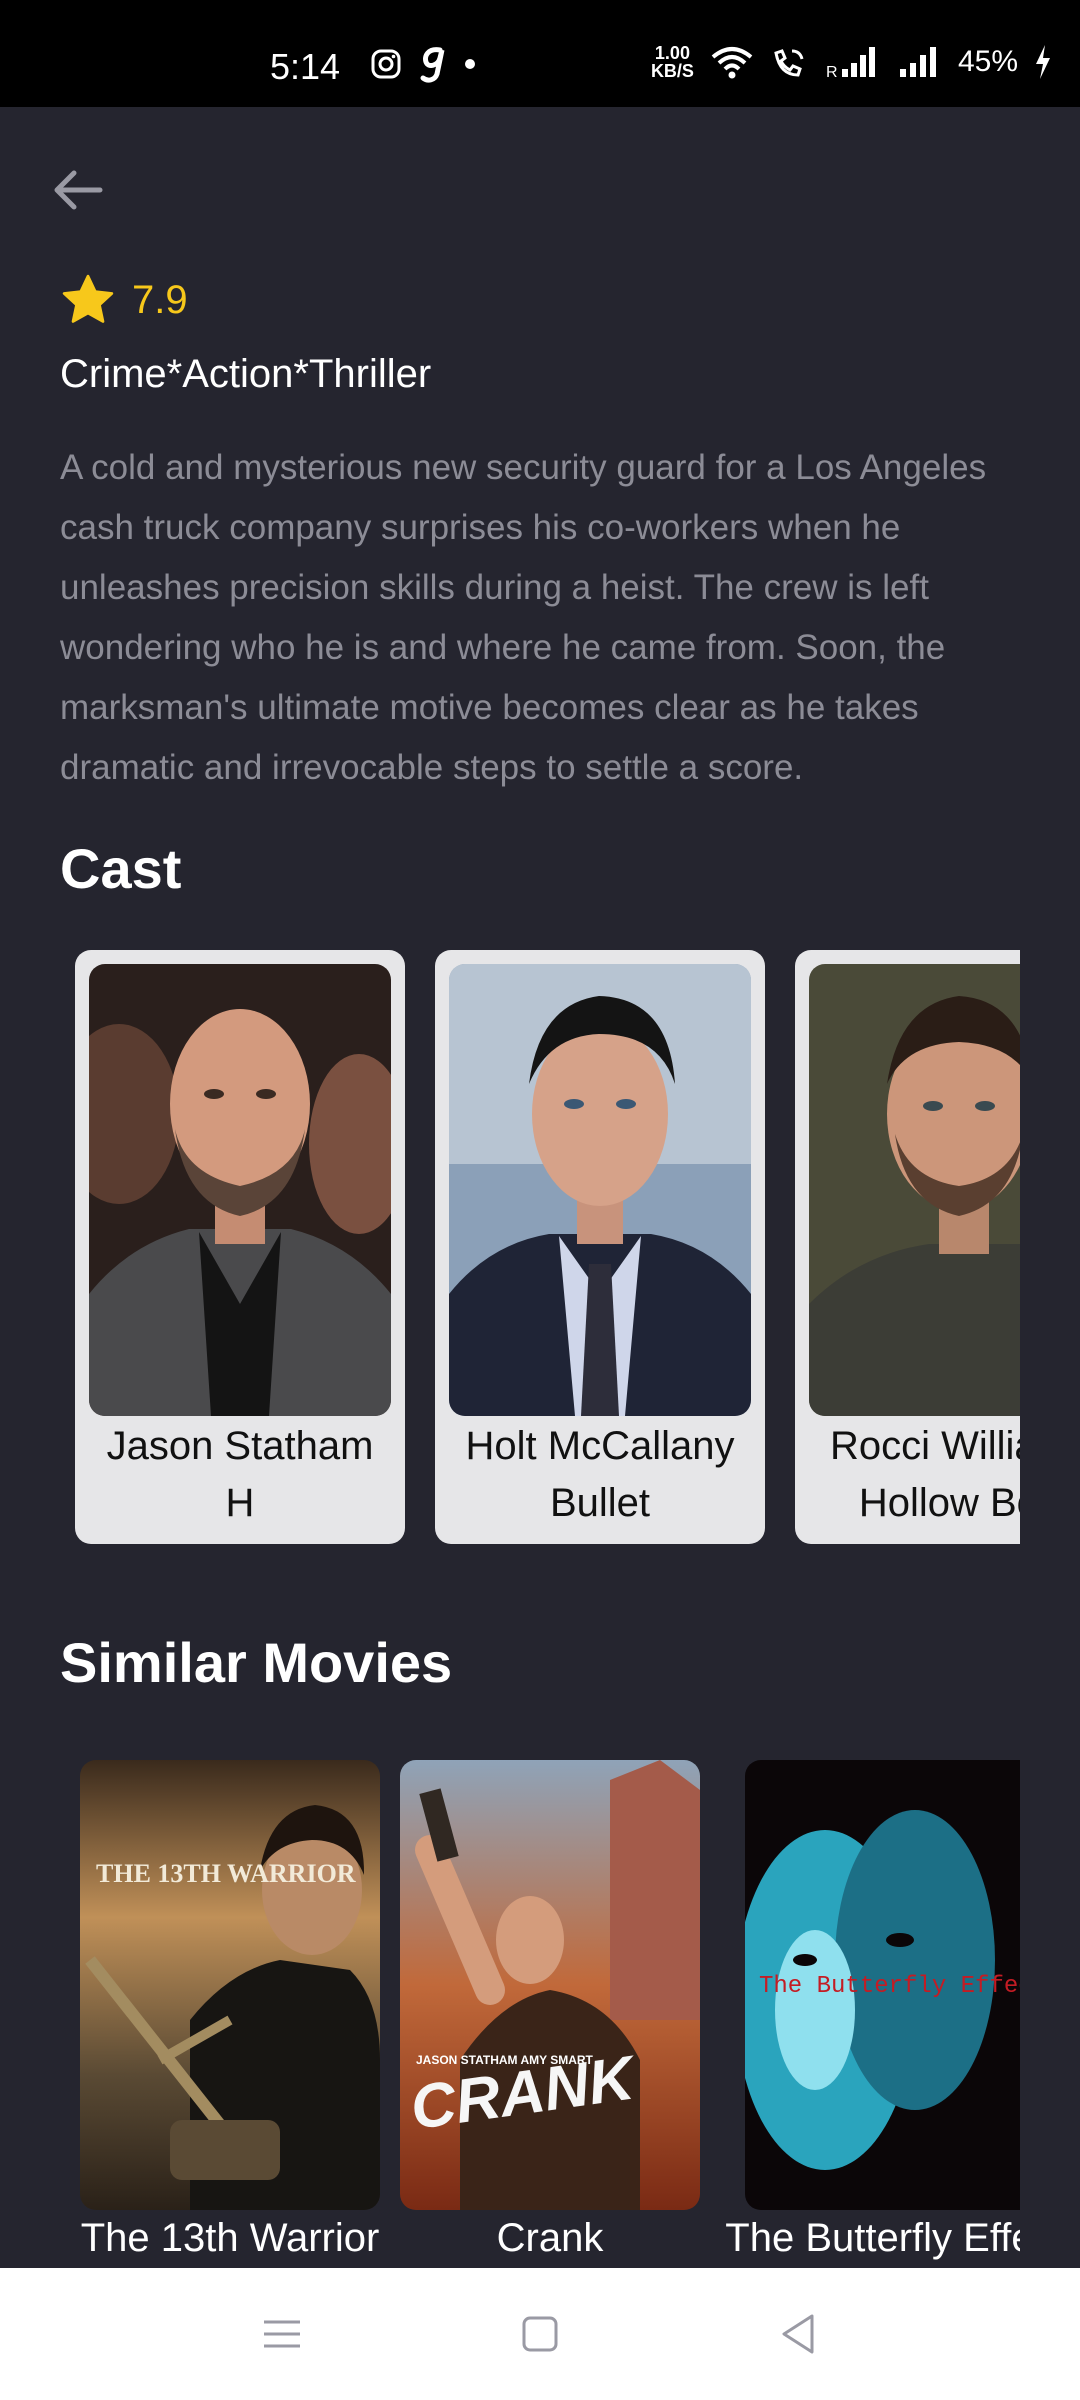 The height and width of the screenshot is (2400, 1080). I want to click on cast-name: Jason Statham H, so click(240, 1475).